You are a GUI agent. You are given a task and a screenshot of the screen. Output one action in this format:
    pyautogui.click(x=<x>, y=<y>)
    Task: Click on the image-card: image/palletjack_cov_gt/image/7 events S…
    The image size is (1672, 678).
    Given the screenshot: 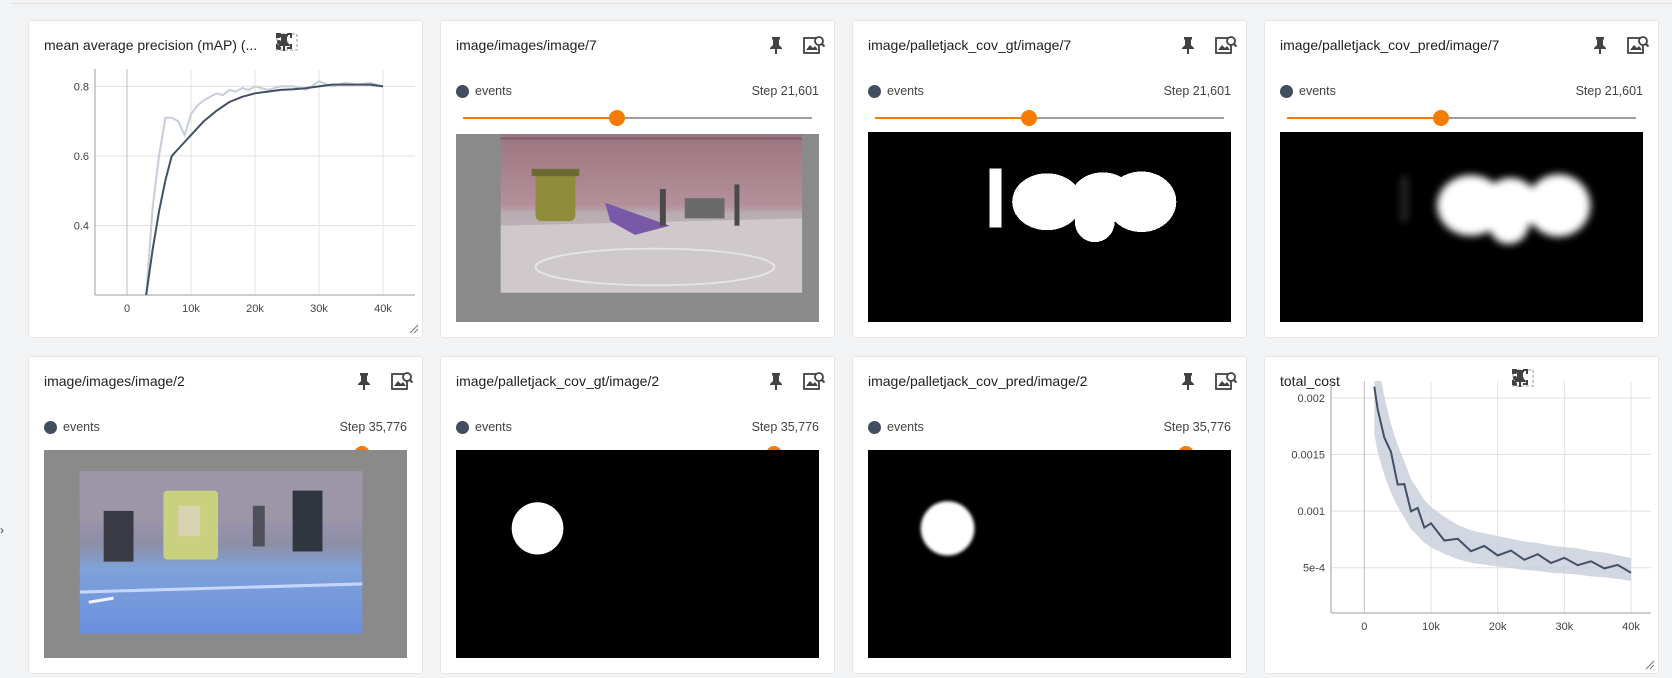 What is the action you would take?
    pyautogui.click(x=1049, y=179)
    